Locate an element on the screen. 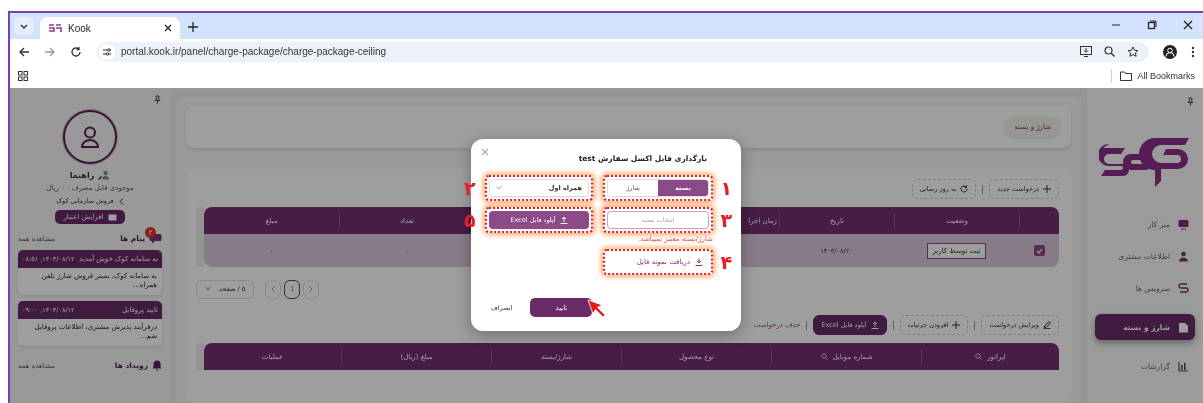 The height and width of the screenshot is (403, 1203). url-text: portal.kook.ir/panel/charge-package/charge-package-ceiling is located at coordinates (254, 51).